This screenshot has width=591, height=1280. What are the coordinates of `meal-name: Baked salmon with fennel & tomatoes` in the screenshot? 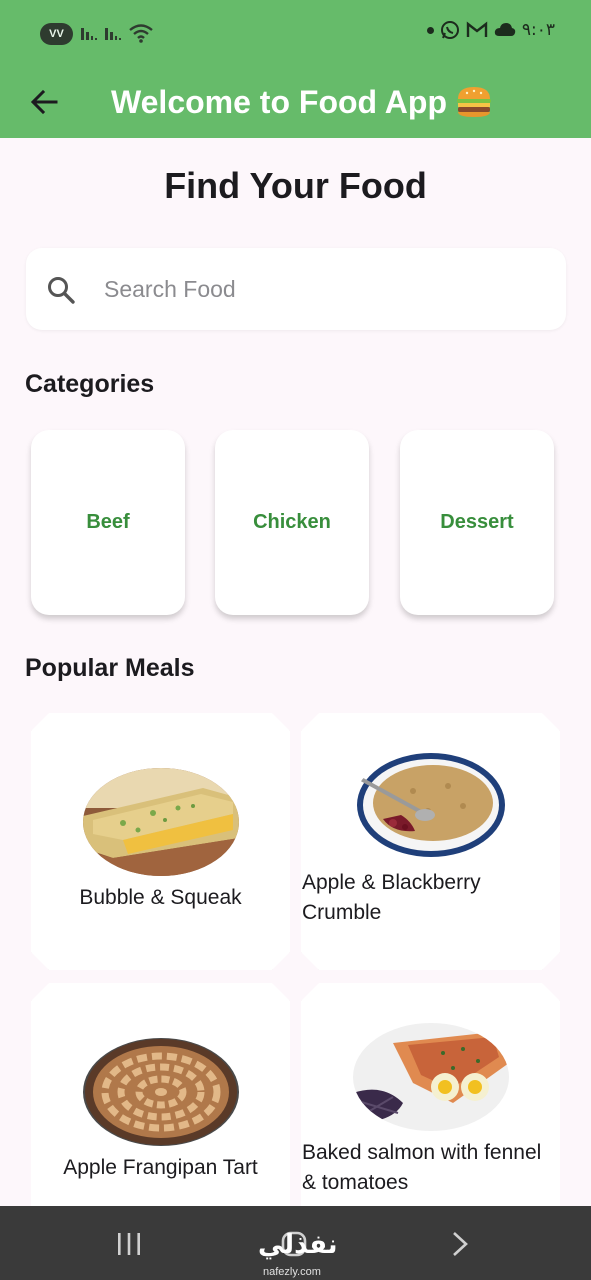 It's located at (422, 1167).